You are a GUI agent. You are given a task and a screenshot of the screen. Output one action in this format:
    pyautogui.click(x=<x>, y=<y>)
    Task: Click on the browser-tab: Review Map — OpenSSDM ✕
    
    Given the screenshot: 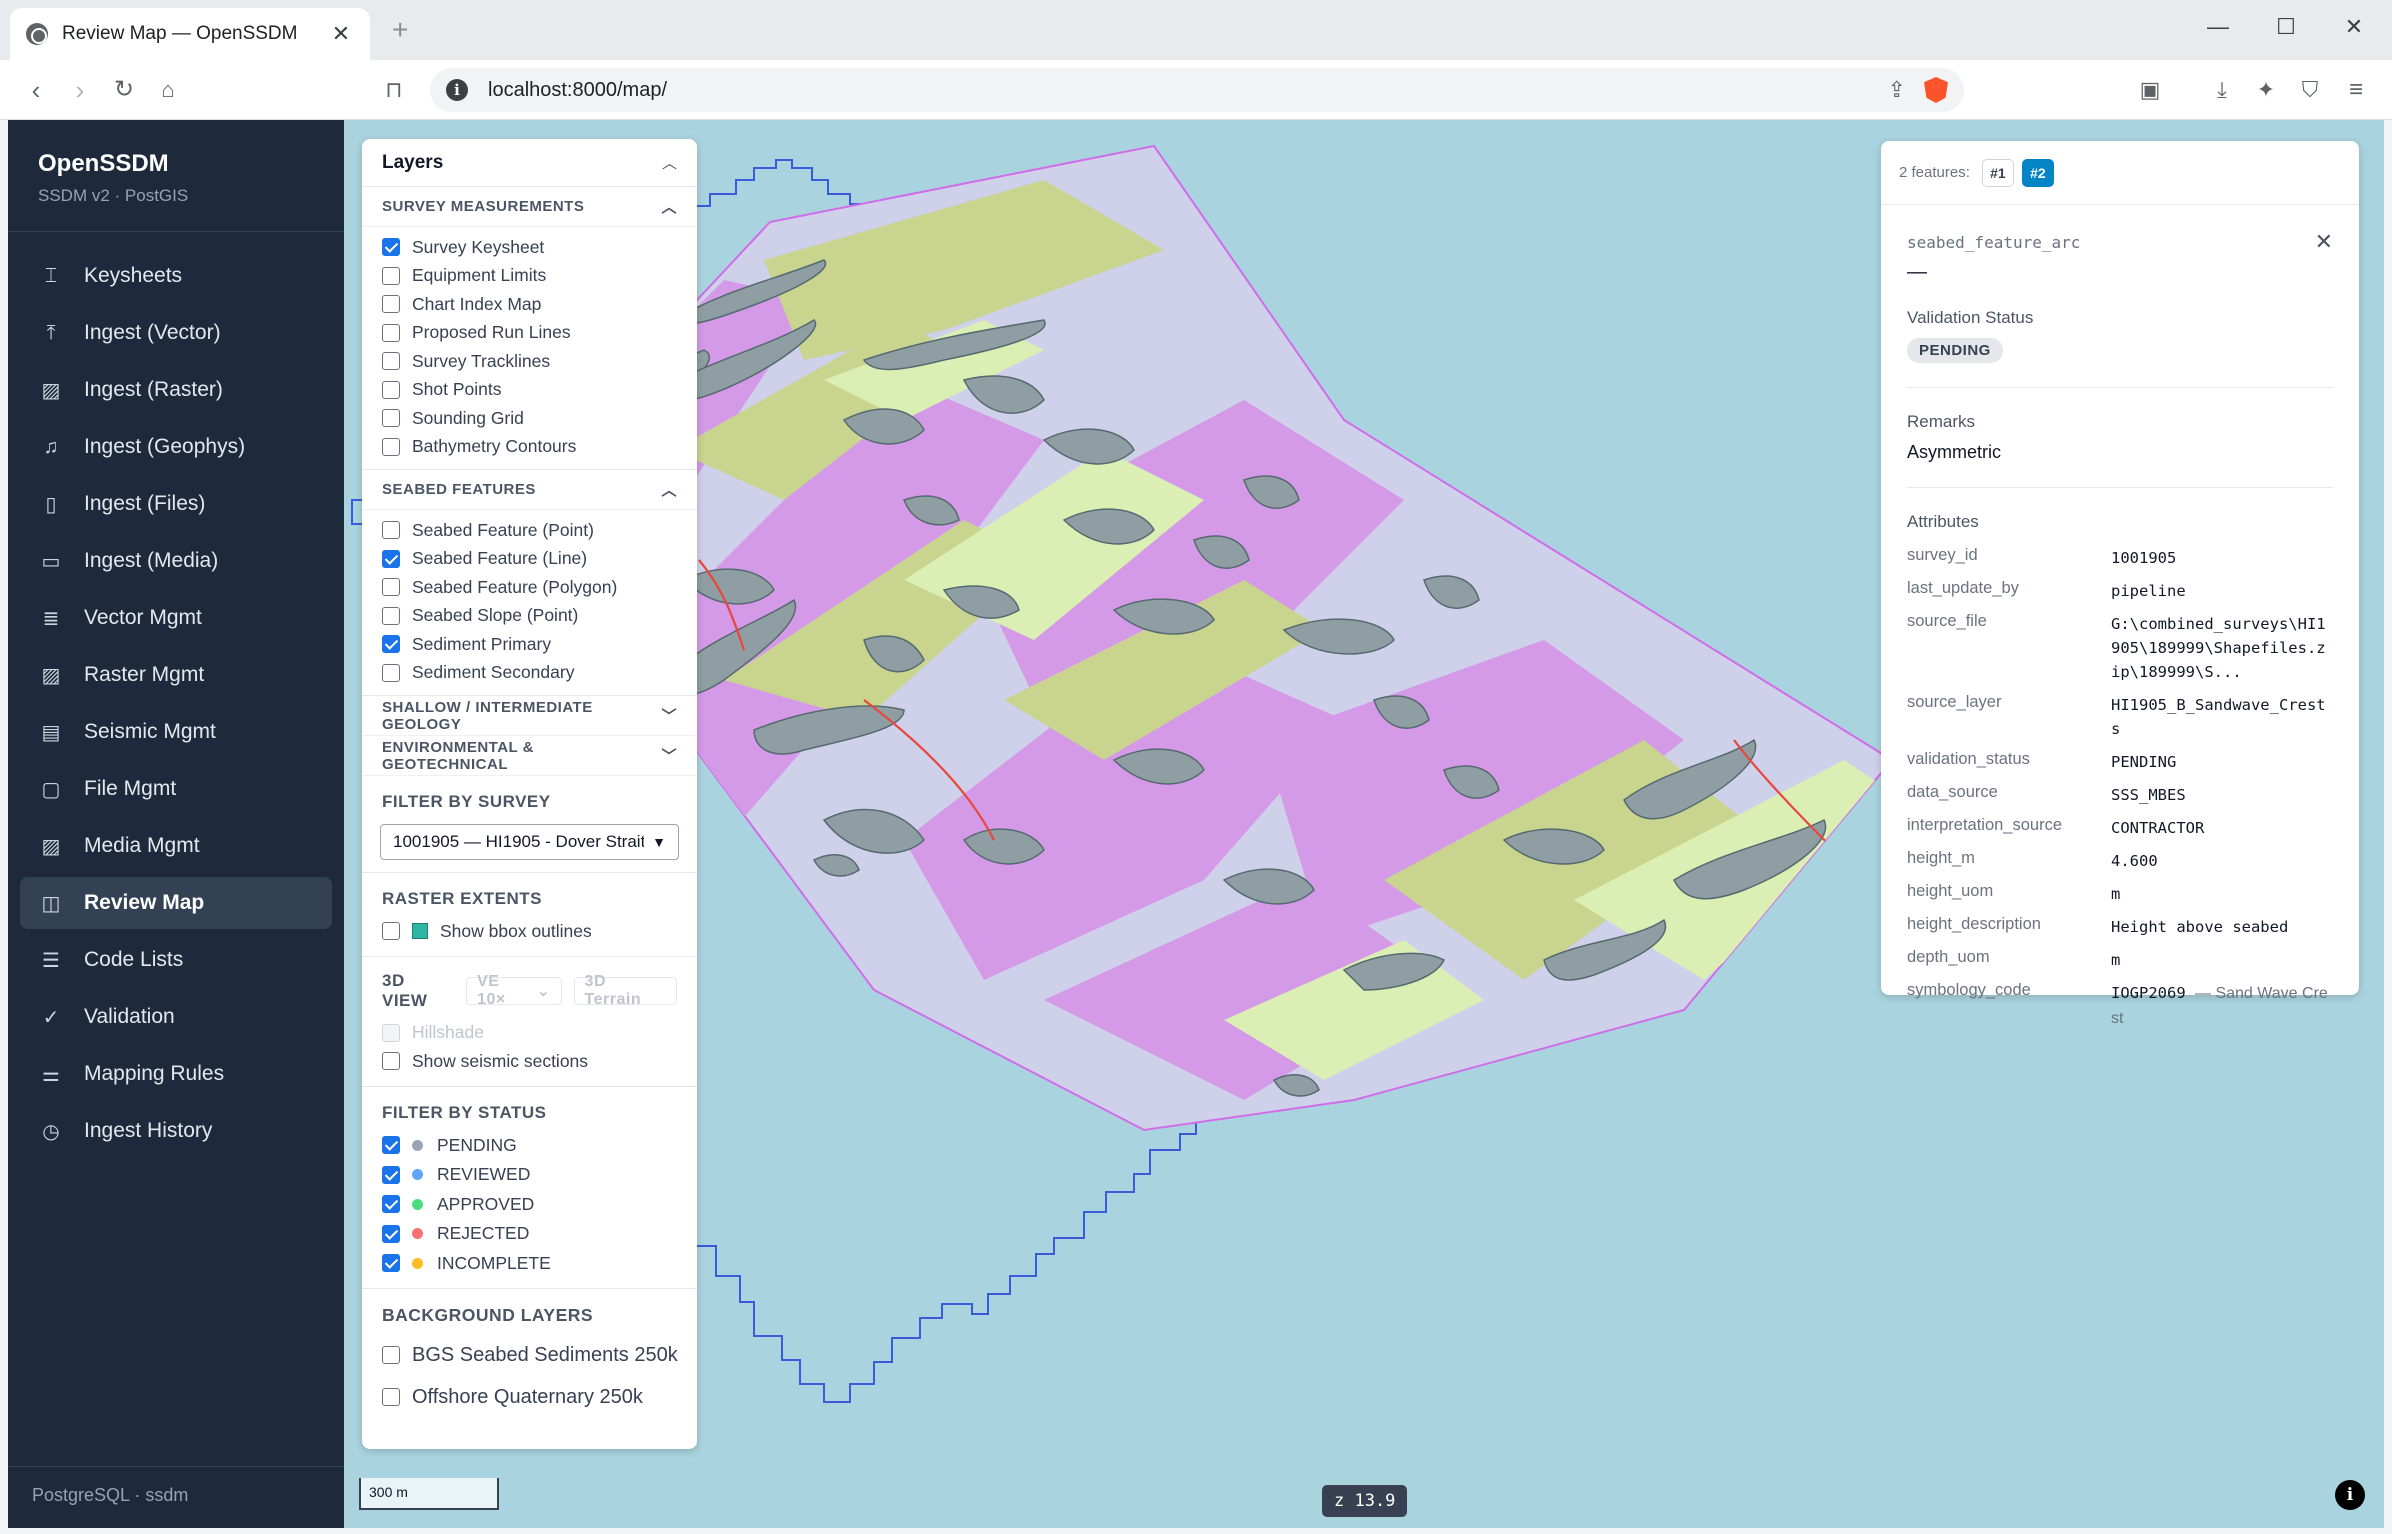 What is the action you would take?
    pyautogui.click(x=190, y=34)
    